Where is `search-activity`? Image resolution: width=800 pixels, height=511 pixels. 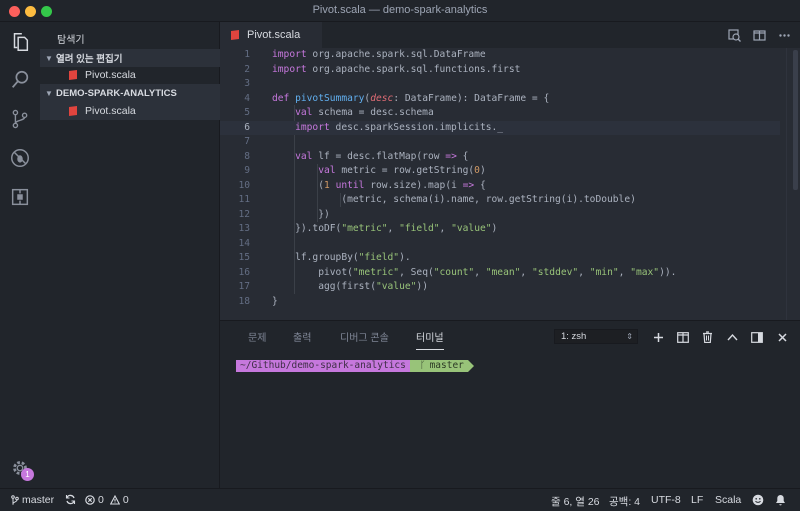 search-activity is located at coordinates (20, 80).